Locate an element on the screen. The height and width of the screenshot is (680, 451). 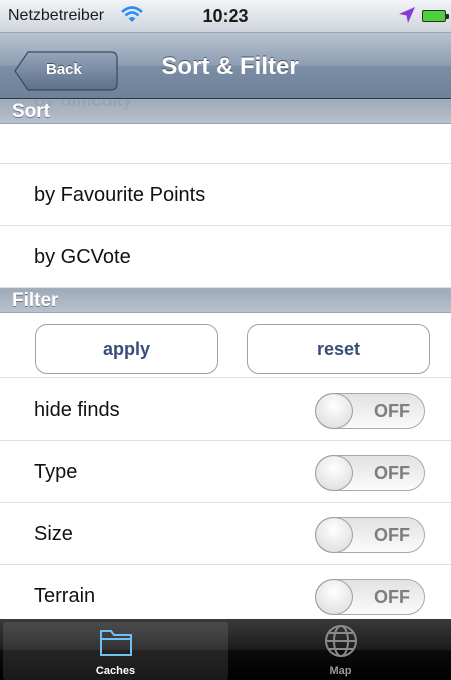
filter-row-terrain: Terrain OFF is located at coordinates (225, 596).